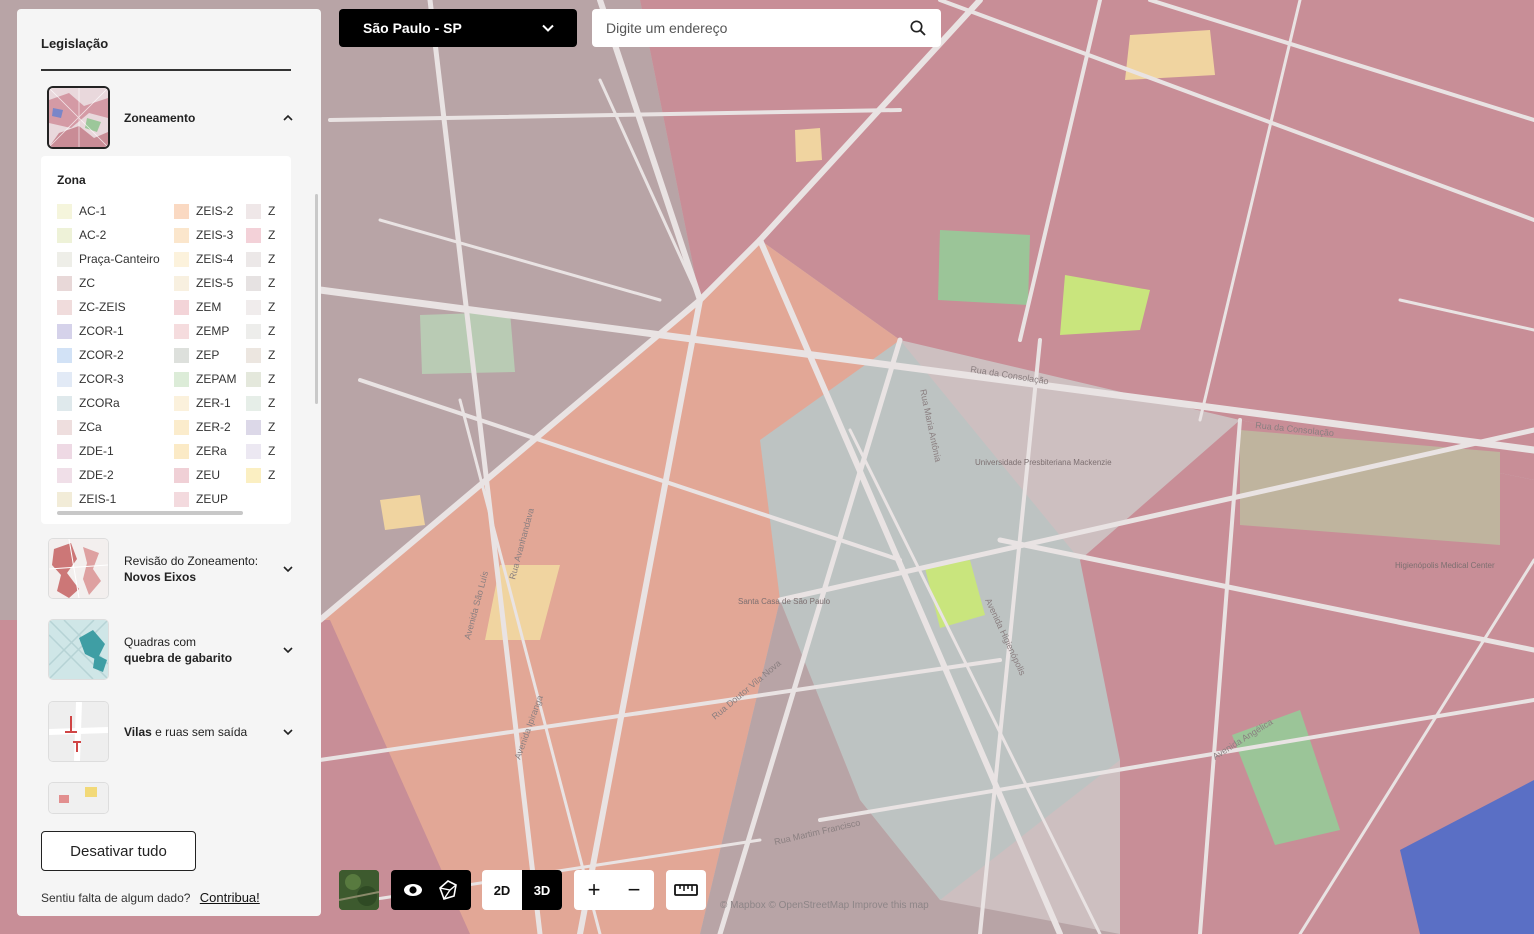 This screenshot has width=1534, height=934. I want to click on legend-item: ZCOR-2, so click(108, 355).